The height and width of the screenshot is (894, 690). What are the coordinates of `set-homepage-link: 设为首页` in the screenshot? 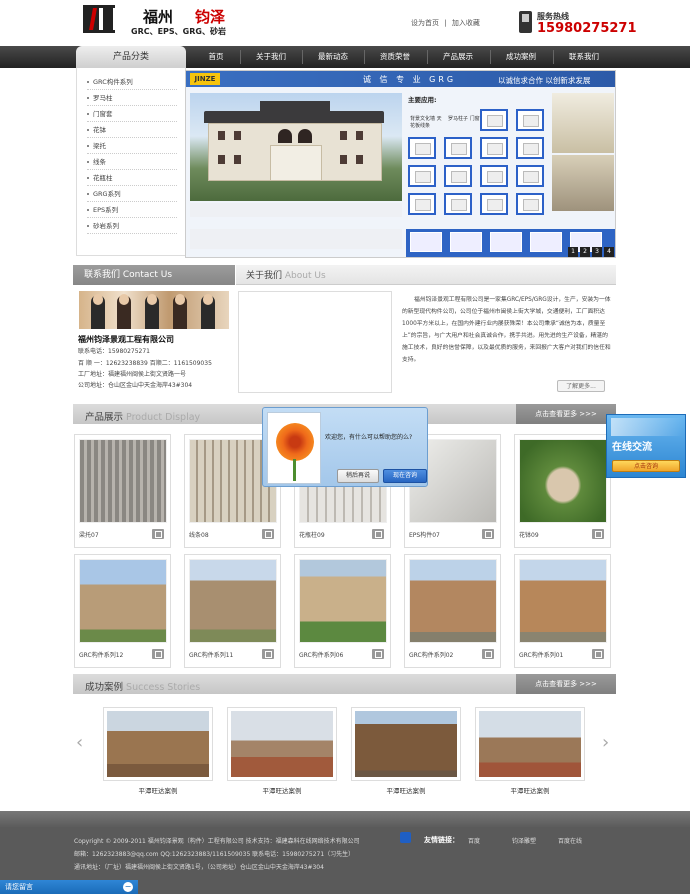 It's located at (425, 23).